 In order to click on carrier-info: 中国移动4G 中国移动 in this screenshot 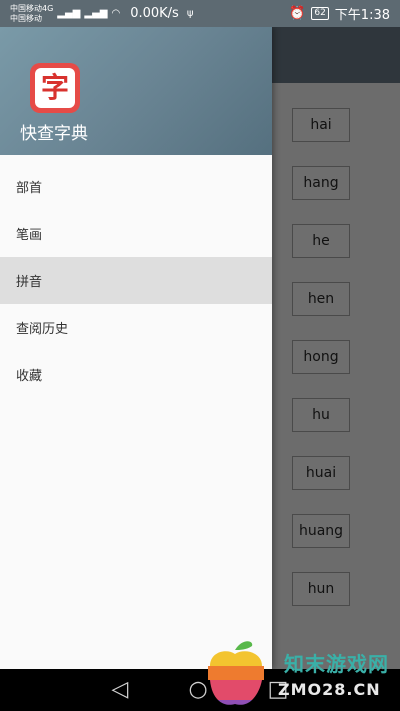, I will do `click(31, 14)`.